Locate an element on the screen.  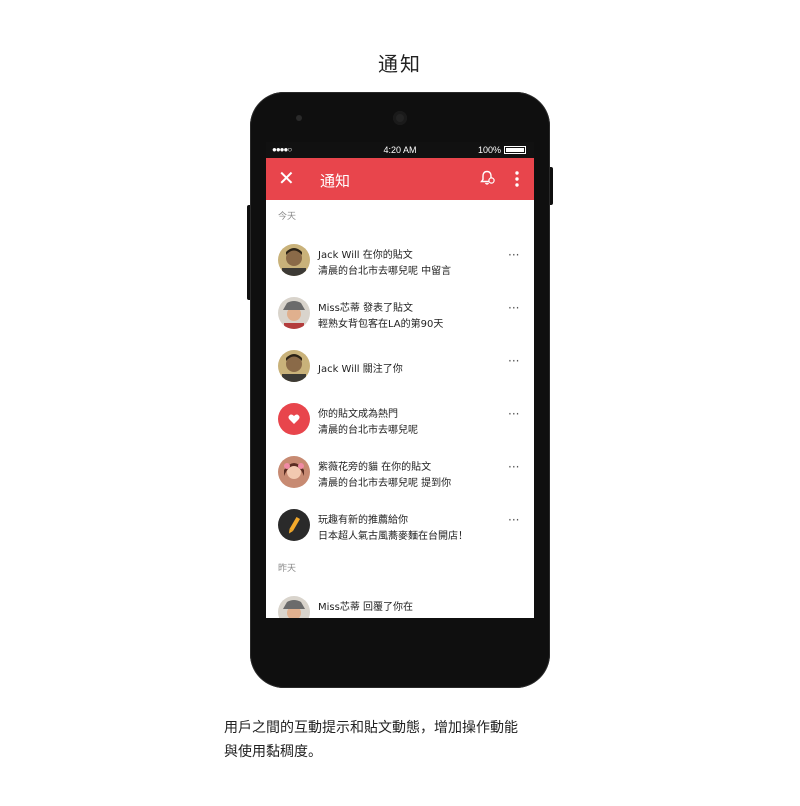
notification-item: Miss芯蒂 回覆了你在 is located at coordinates (400, 602).